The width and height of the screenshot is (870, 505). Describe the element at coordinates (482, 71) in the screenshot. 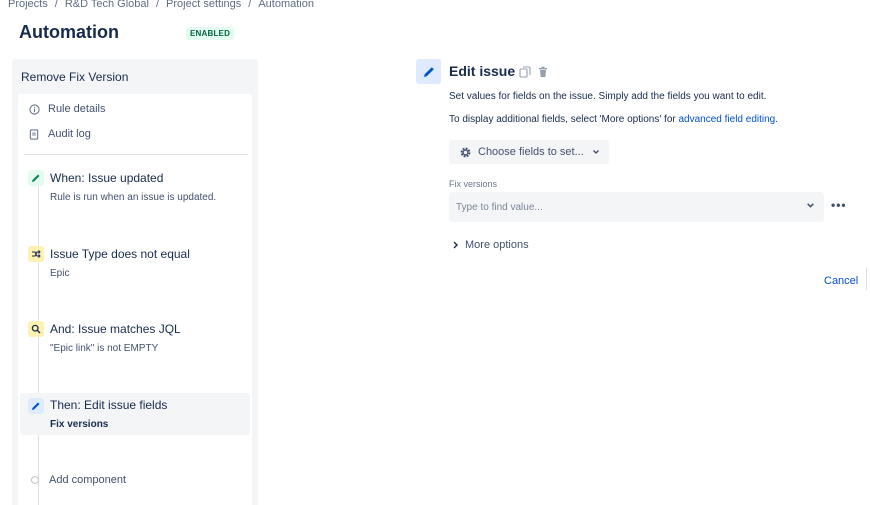

I see `editor-title: Edit issue` at that location.